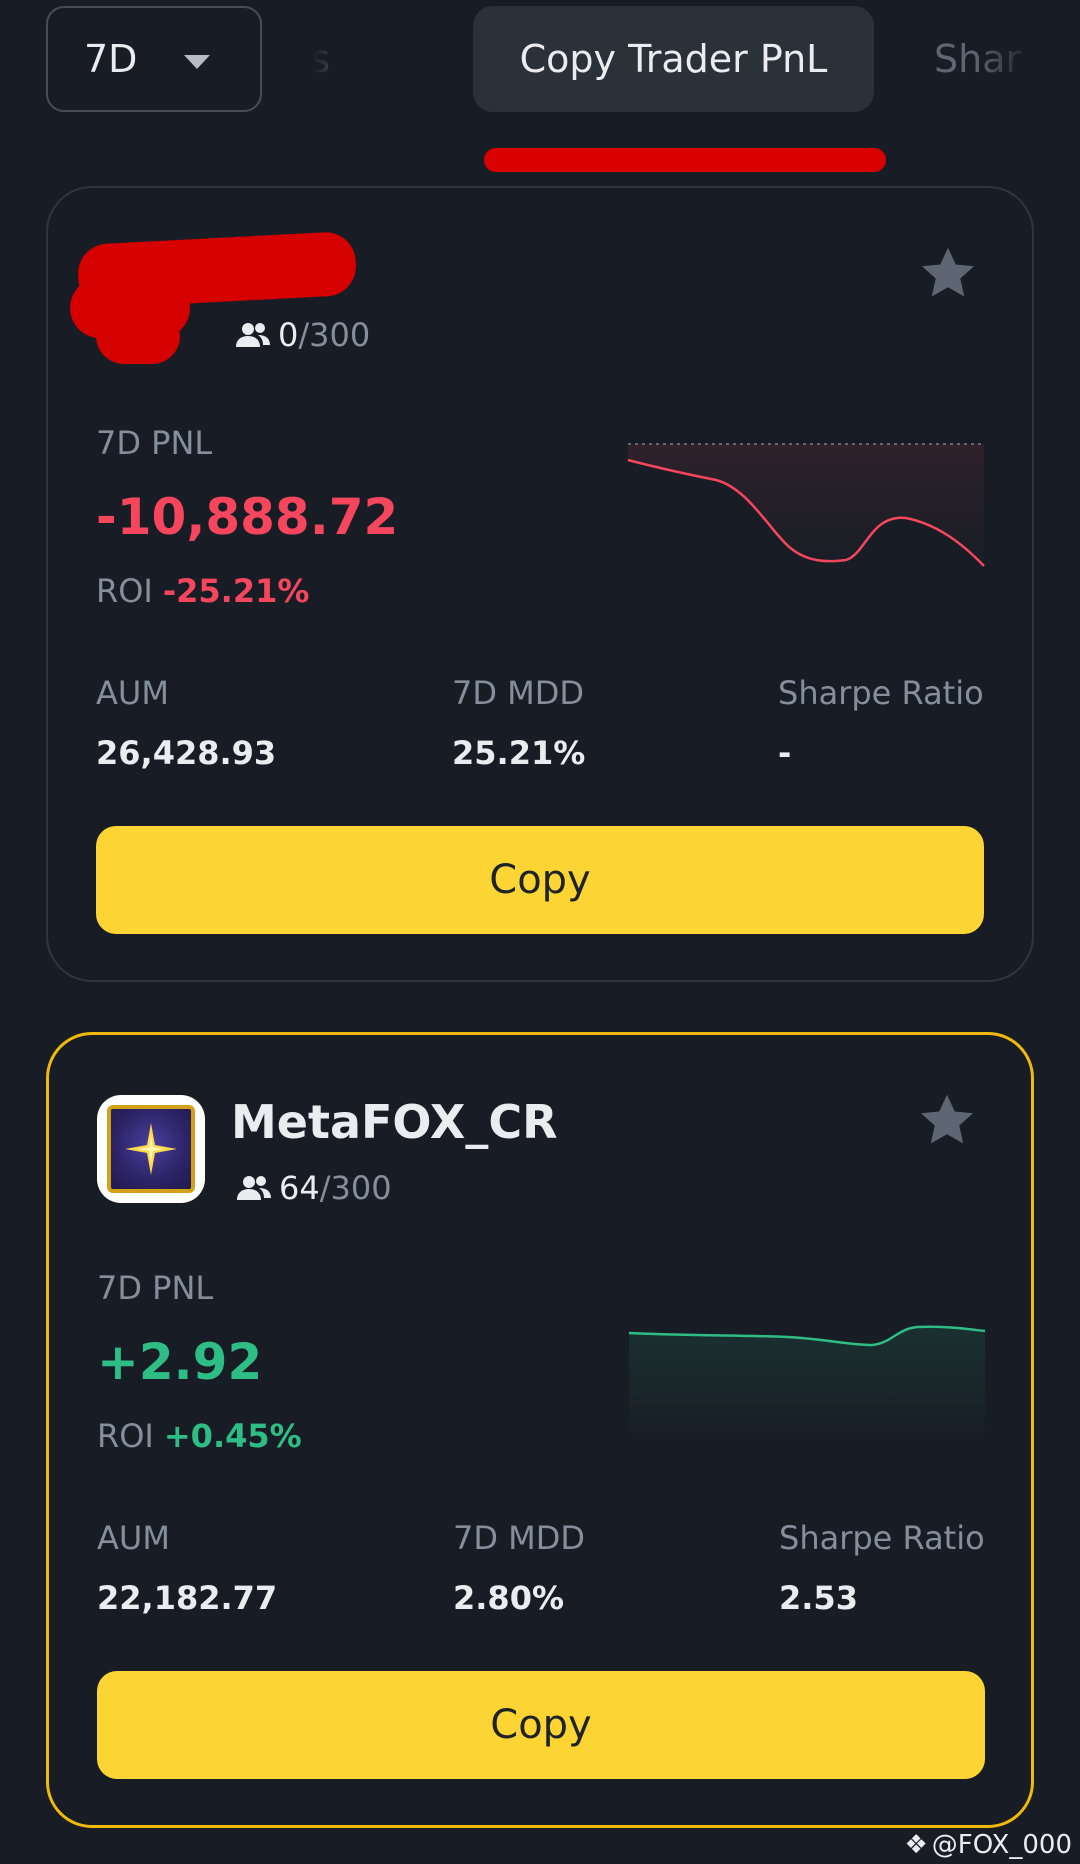 The width and height of the screenshot is (1080, 1864). Describe the element at coordinates (916, 1845) in the screenshot. I see `binance-logo-icon: ❖` at that location.